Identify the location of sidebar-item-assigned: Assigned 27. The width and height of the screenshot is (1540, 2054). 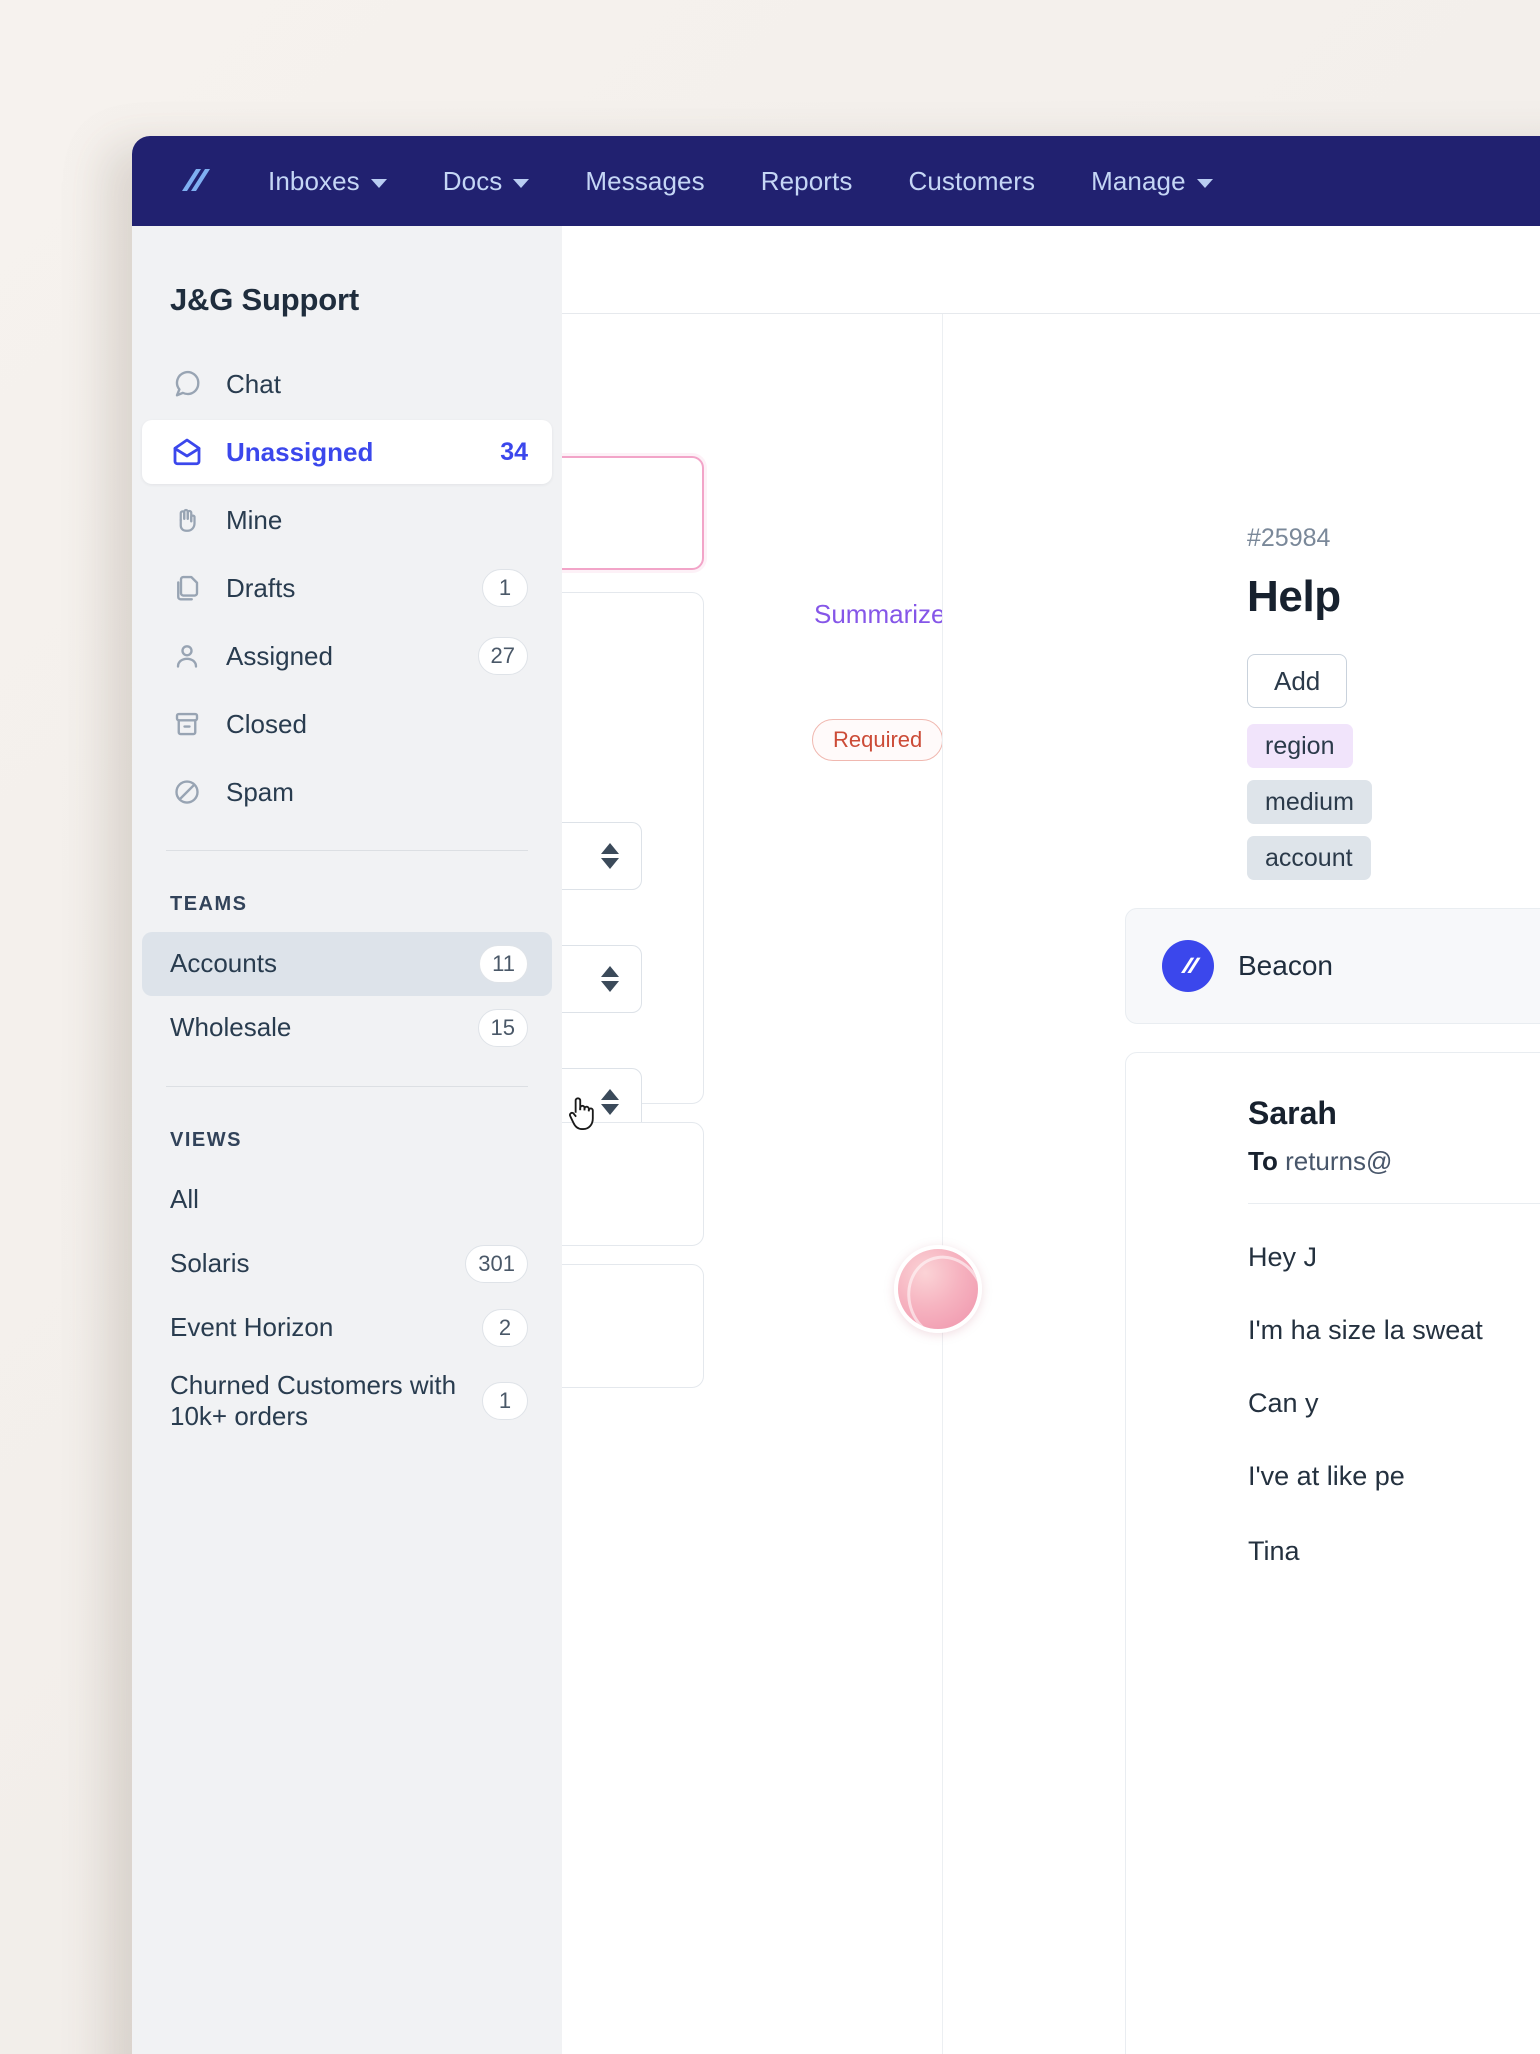
(347, 656).